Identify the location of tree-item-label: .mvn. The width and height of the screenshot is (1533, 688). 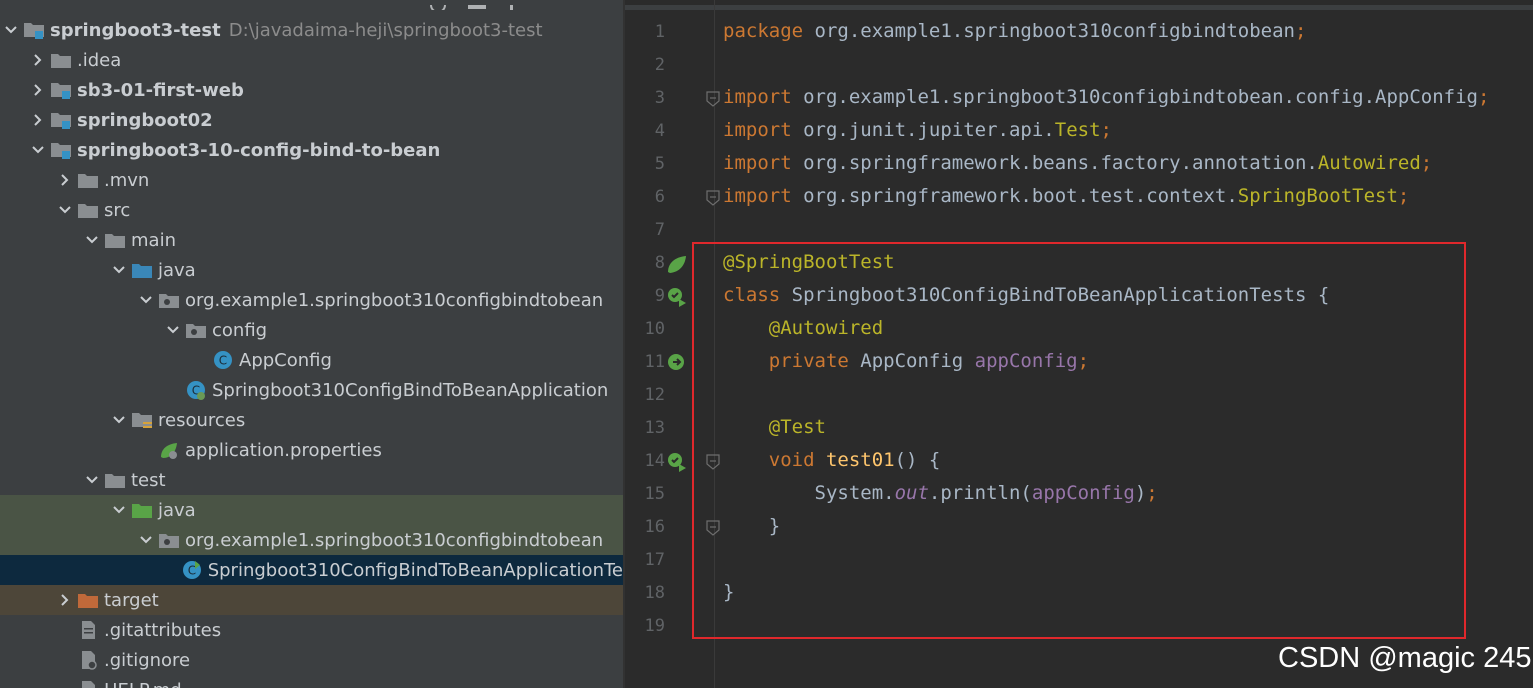
(127, 180).